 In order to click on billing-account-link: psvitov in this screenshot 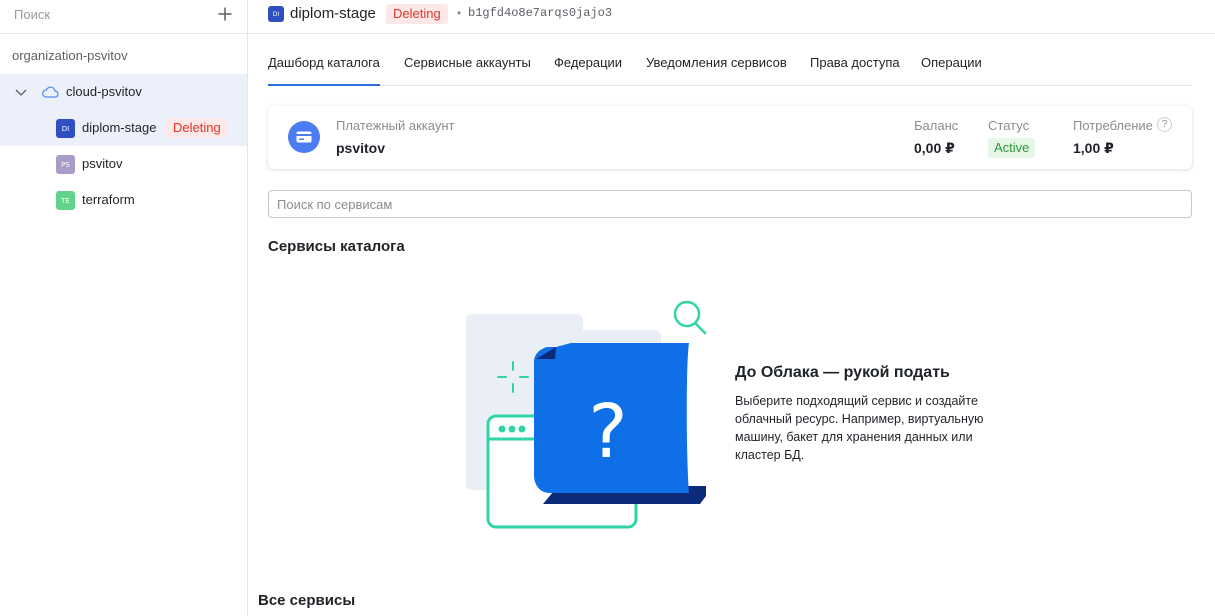, I will do `click(360, 148)`.